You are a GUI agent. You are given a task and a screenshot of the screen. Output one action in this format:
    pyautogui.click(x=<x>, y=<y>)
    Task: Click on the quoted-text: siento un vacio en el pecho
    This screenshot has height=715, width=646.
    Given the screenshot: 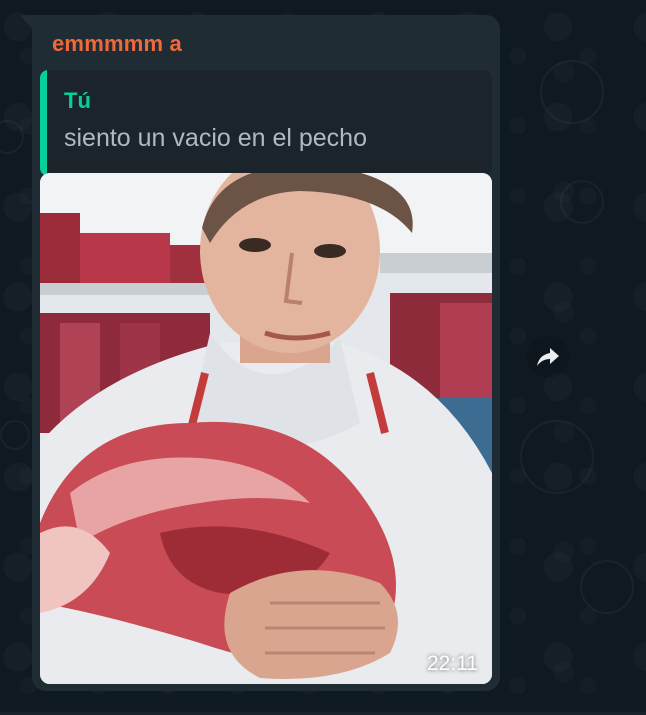 What is the action you would take?
    pyautogui.click(x=215, y=138)
    